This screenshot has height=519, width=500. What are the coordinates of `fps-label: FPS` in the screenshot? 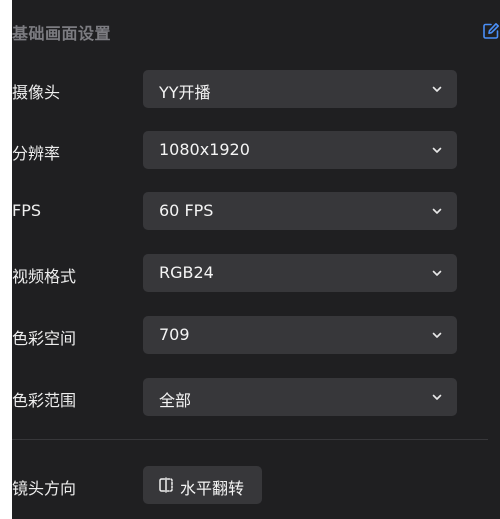 It's located at (27, 210).